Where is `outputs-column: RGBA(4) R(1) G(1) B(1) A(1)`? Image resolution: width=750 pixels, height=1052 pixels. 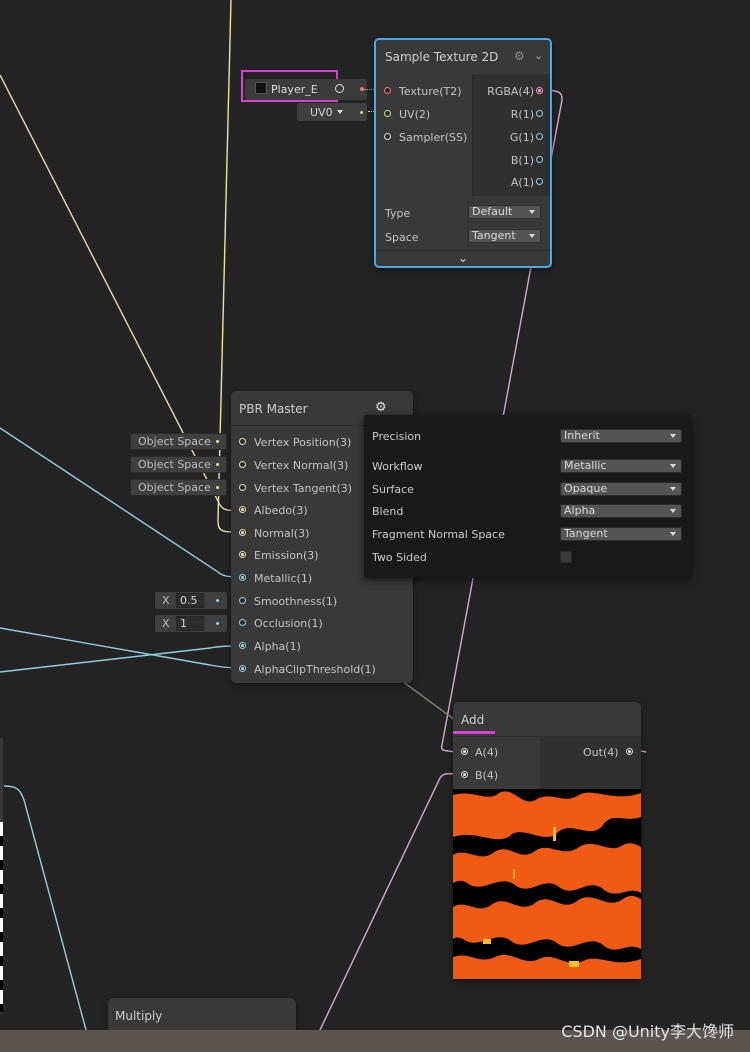
outputs-column: RGBA(4) R(1) G(1) B(1) A(1) is located at coordinates (512, 135).